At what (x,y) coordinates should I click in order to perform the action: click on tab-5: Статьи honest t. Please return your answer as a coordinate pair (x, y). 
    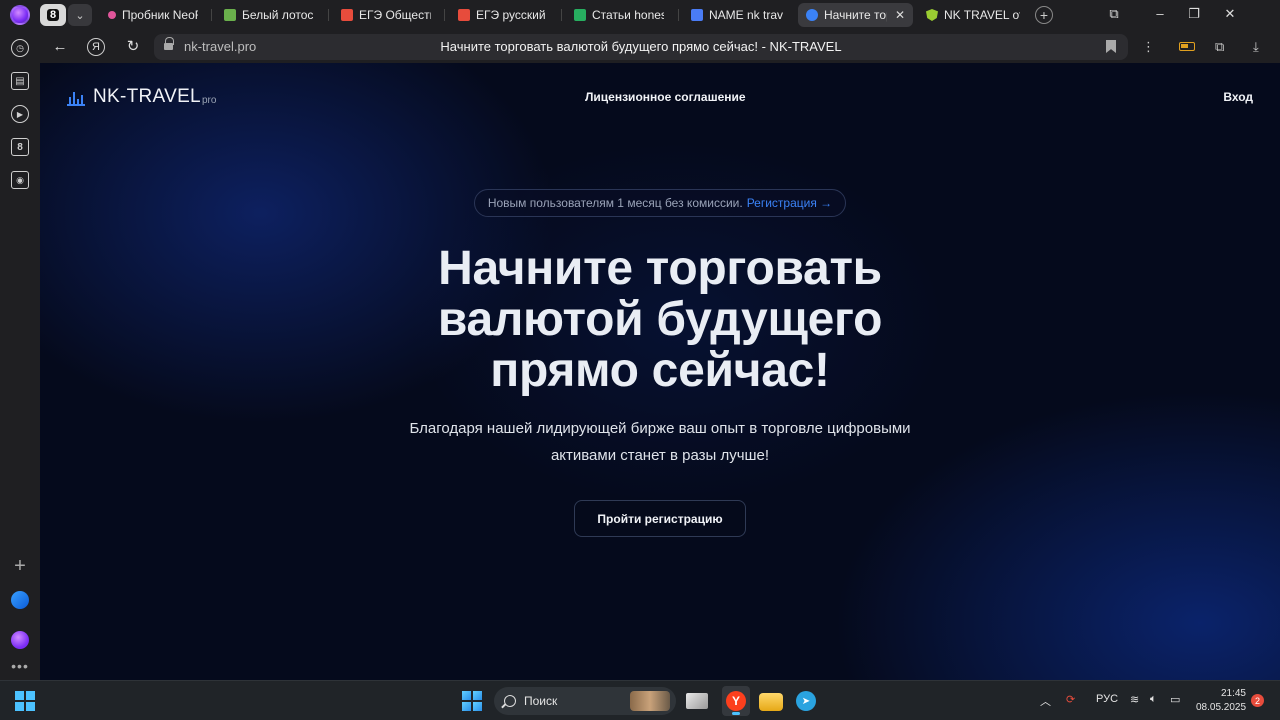
    Looking at the image, I should click on (619, 15).